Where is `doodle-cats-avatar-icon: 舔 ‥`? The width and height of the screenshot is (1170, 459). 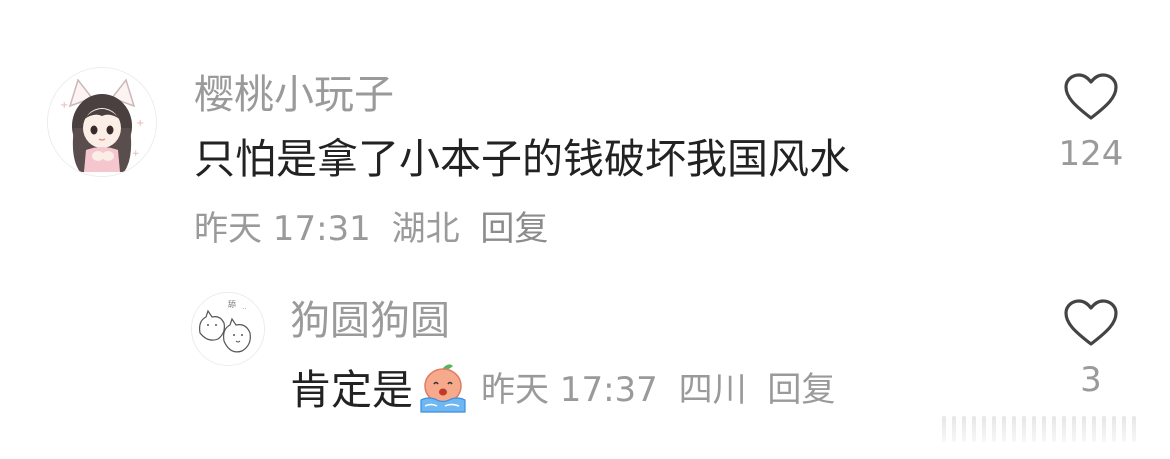 doodle-cats-avatar-icon: 舔 ‥ is located at coordinates (228, 329).